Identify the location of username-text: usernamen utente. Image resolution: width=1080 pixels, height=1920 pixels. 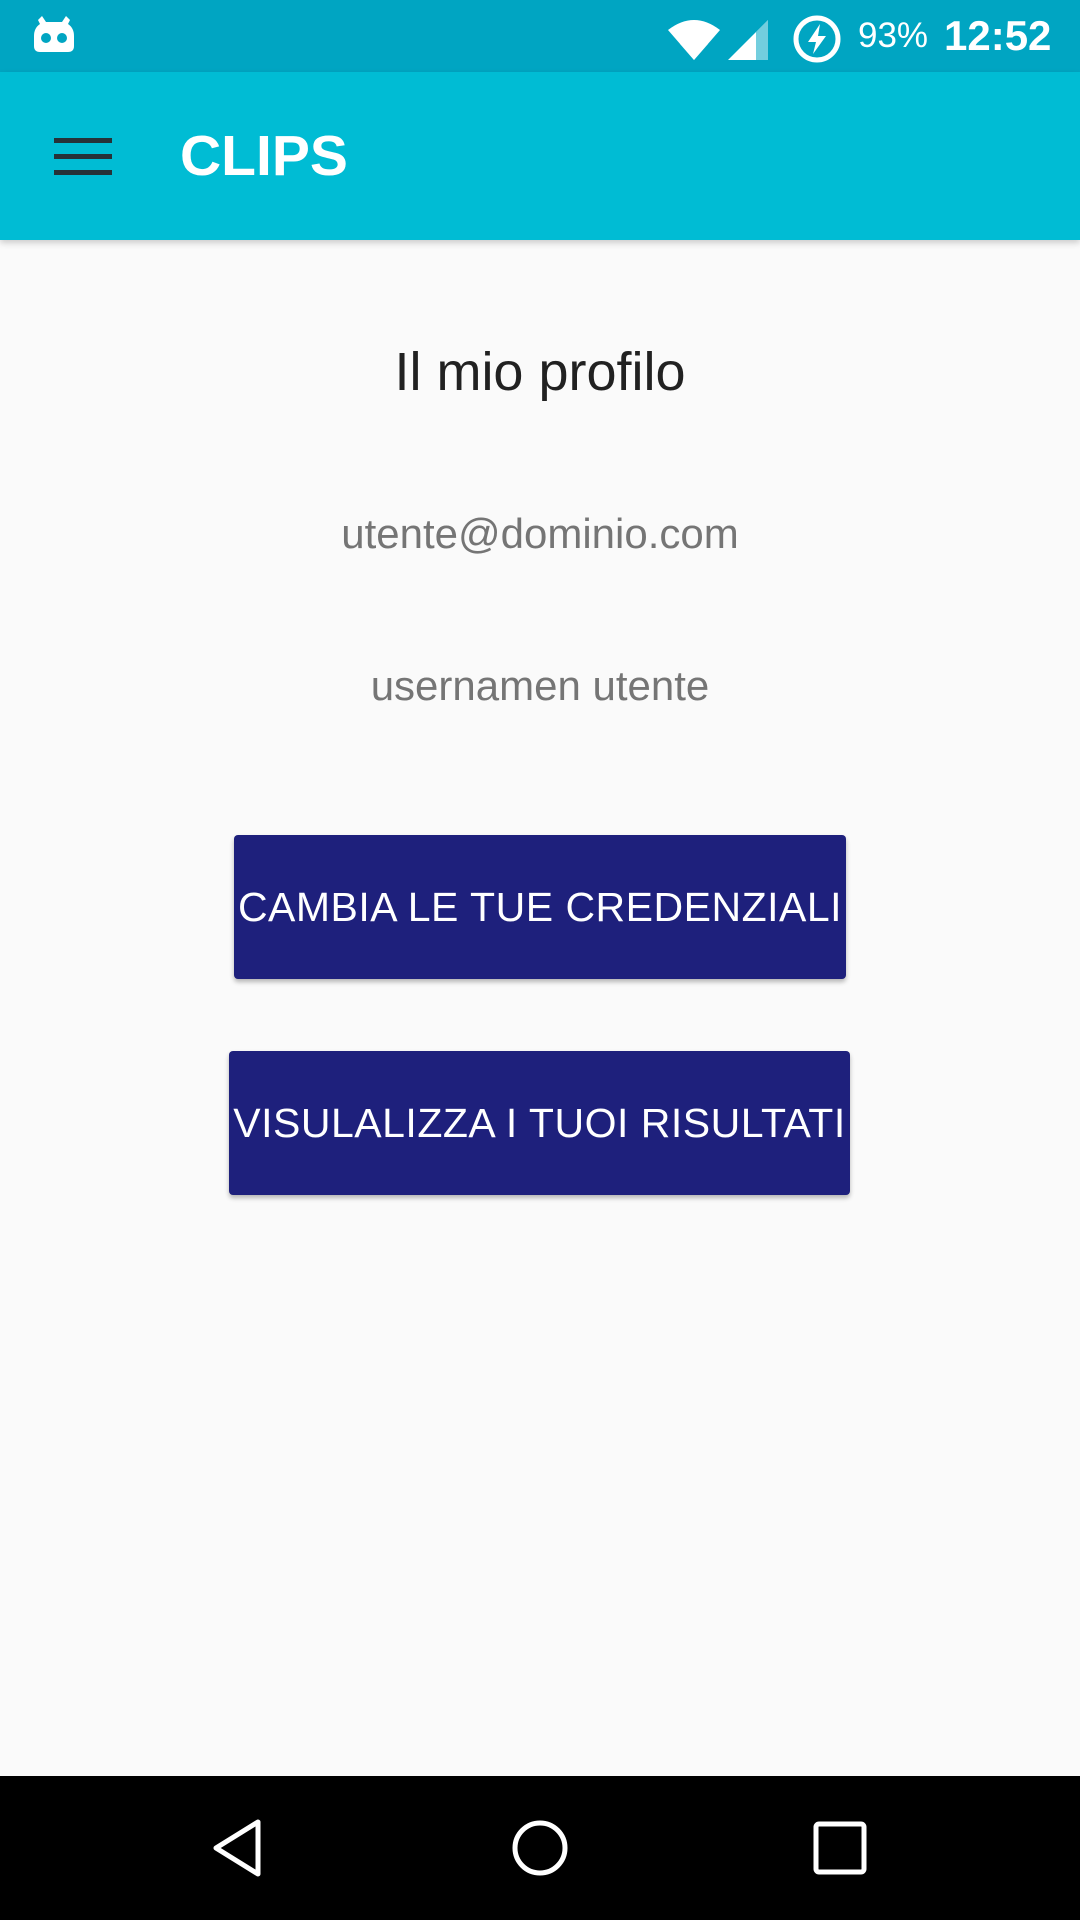
(540, 685).